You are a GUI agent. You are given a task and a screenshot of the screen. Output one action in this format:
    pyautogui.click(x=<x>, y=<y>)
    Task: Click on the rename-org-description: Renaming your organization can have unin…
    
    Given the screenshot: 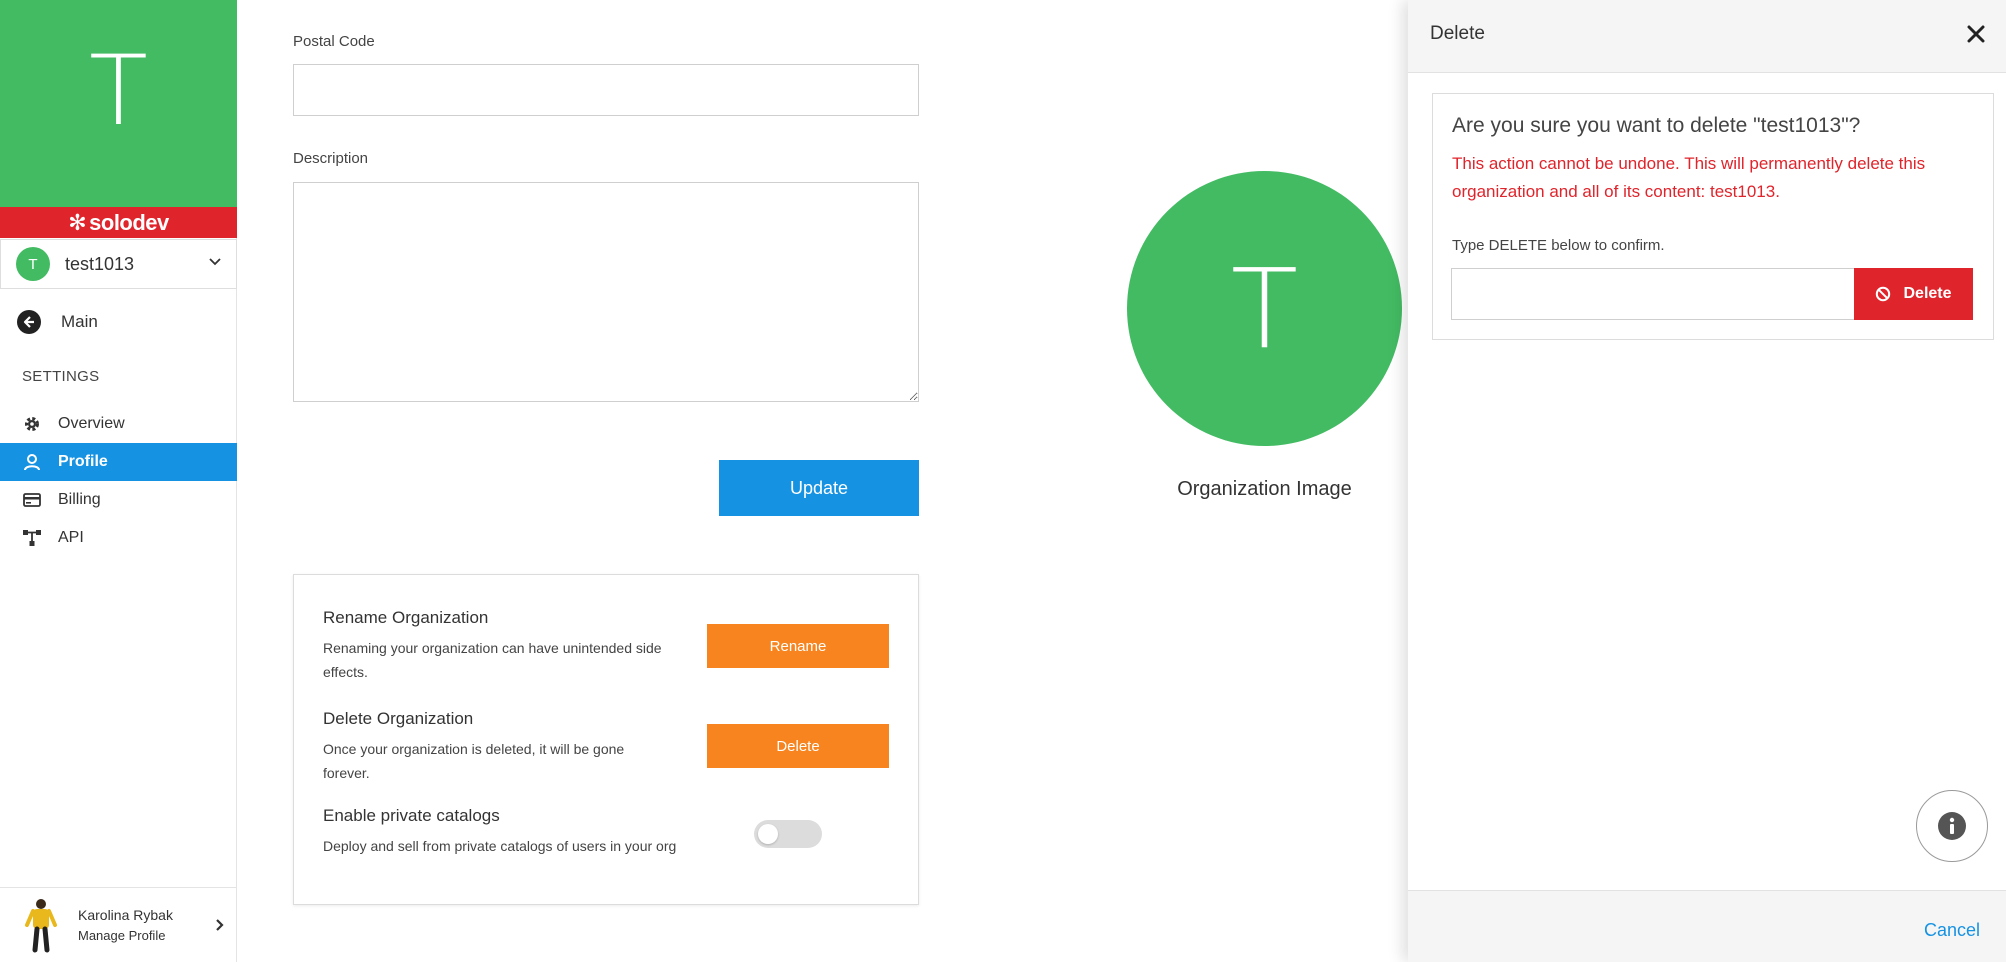 What is the action you would take?
    pyautogui.click(x=492, y=660)
    